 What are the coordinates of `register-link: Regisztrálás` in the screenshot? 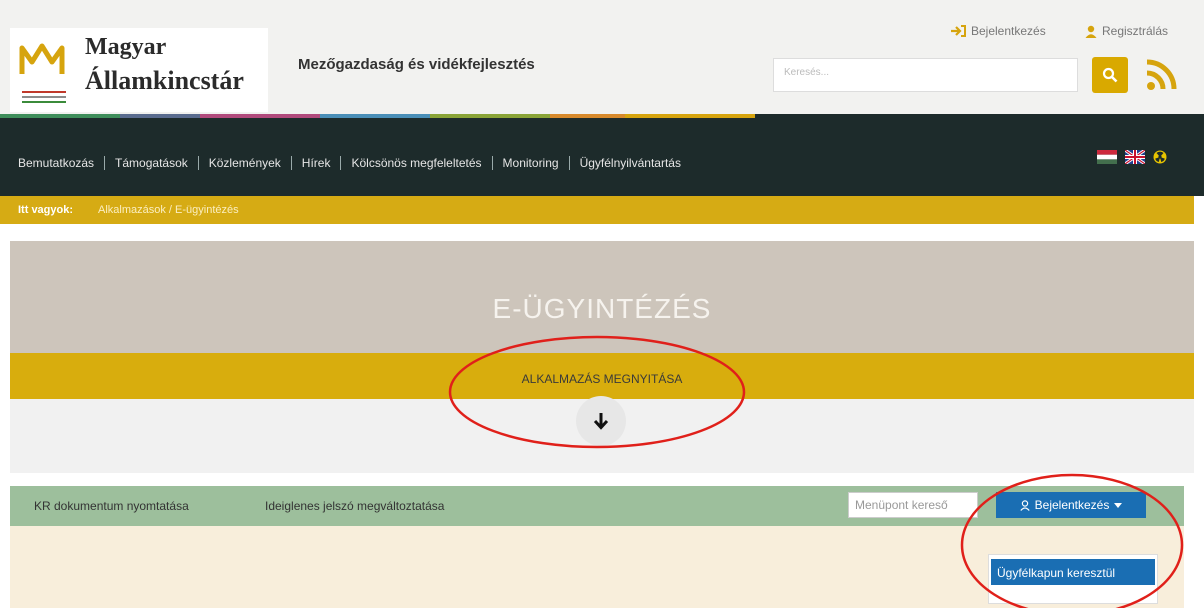 It's located at (1126, 31).